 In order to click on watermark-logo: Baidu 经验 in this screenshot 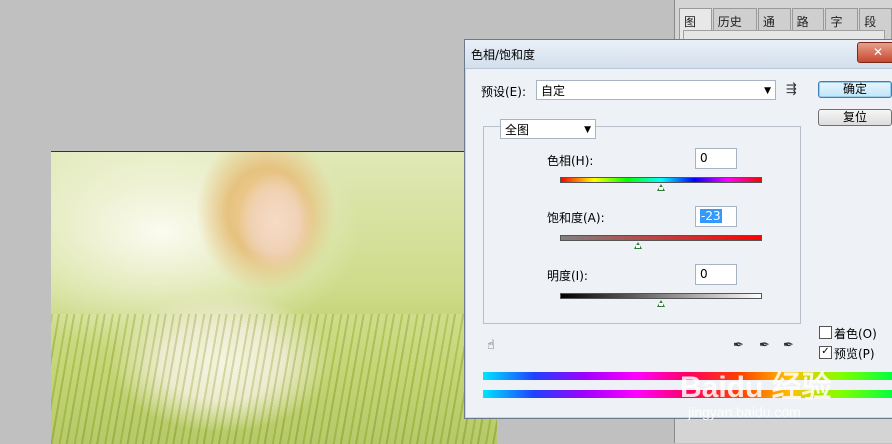, I will do `click(756, 387)`.